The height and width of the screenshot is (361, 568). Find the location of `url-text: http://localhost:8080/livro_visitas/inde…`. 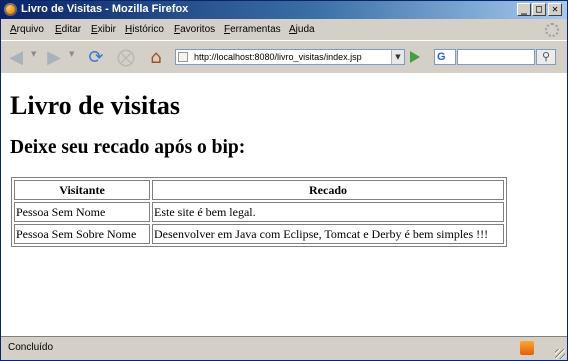

url-text: http://localhost:8080/livro_visitas/inde… is located at coordinates (278, 57).